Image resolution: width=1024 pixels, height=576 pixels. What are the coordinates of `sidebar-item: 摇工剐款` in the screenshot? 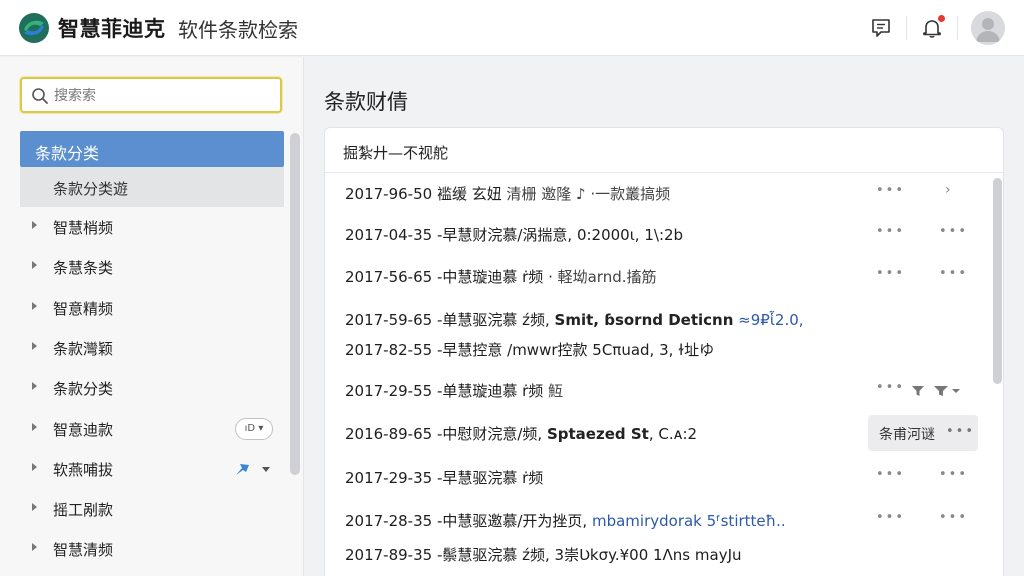 It's located at (152, 509).